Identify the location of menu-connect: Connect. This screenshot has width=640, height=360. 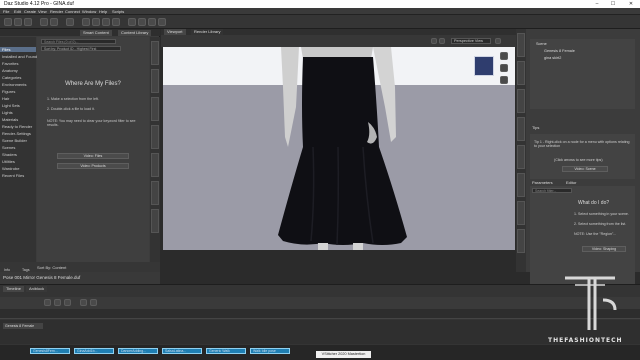
(72, 11).